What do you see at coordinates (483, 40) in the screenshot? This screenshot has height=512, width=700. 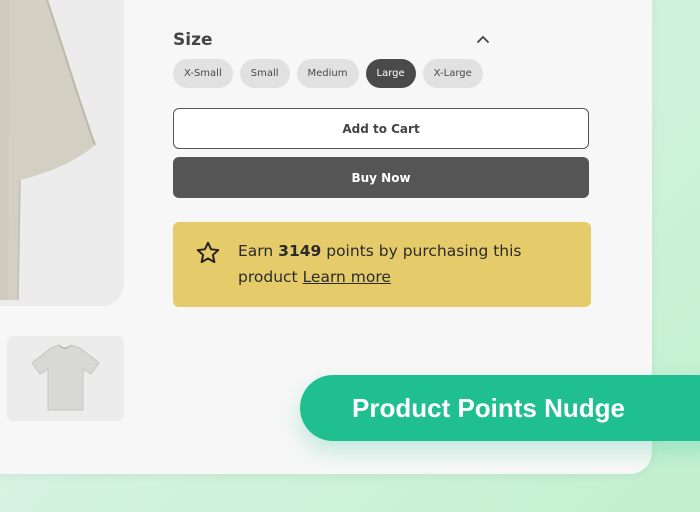 I see `chevron-up-icon` at bounding box center [483, 40].